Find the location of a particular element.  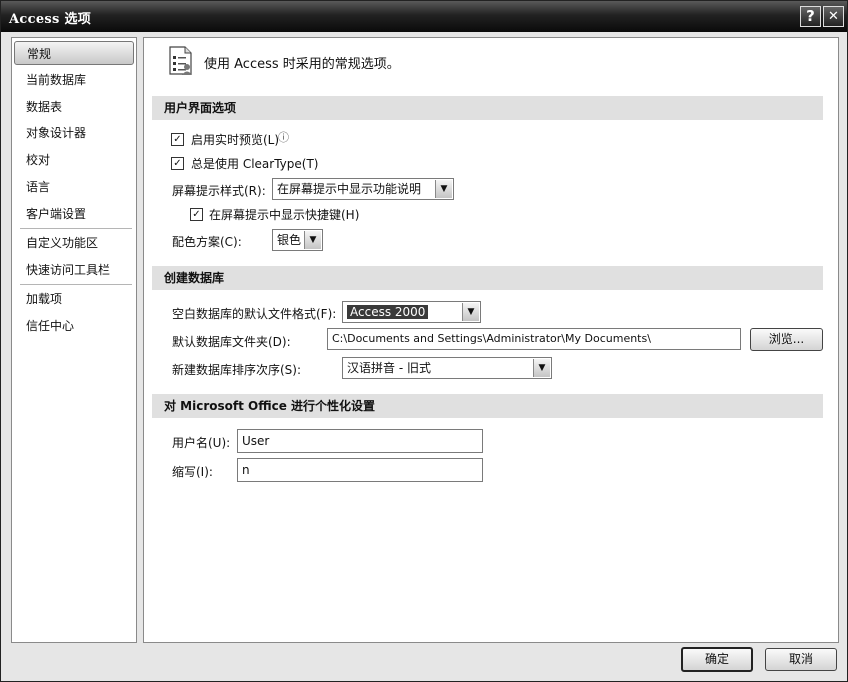

section-ui-options: 用户界面选项 is located at coordinates (487, 108).